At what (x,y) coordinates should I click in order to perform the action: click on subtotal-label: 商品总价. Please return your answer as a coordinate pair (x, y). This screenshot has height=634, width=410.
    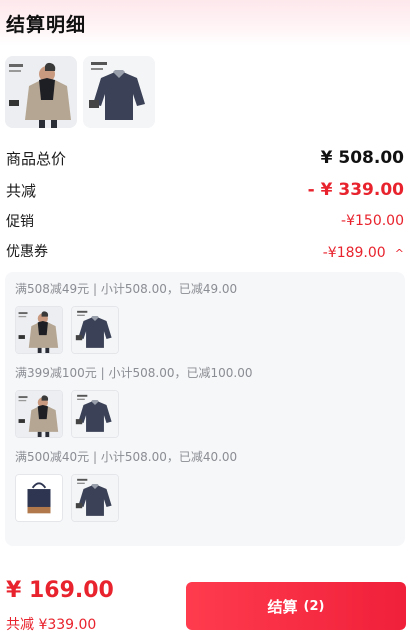
    Looking at the image, I should click on (36, 158).